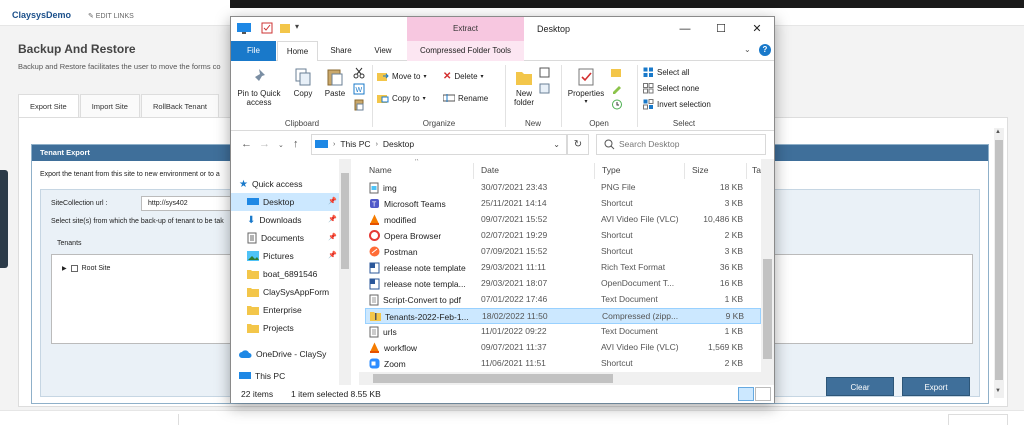  Describe the element at coordinates (998, 132) in the screenshot. I see `scroll-up-icon: ▲` at that location.